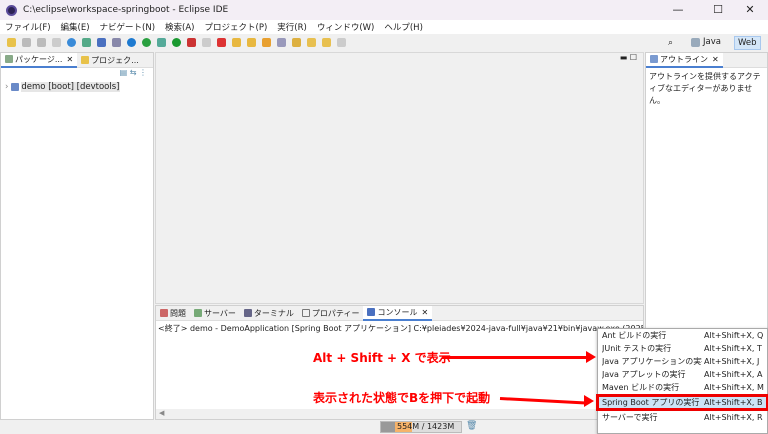  I want to click on minimize-icon: ▬, so click(624, 57).